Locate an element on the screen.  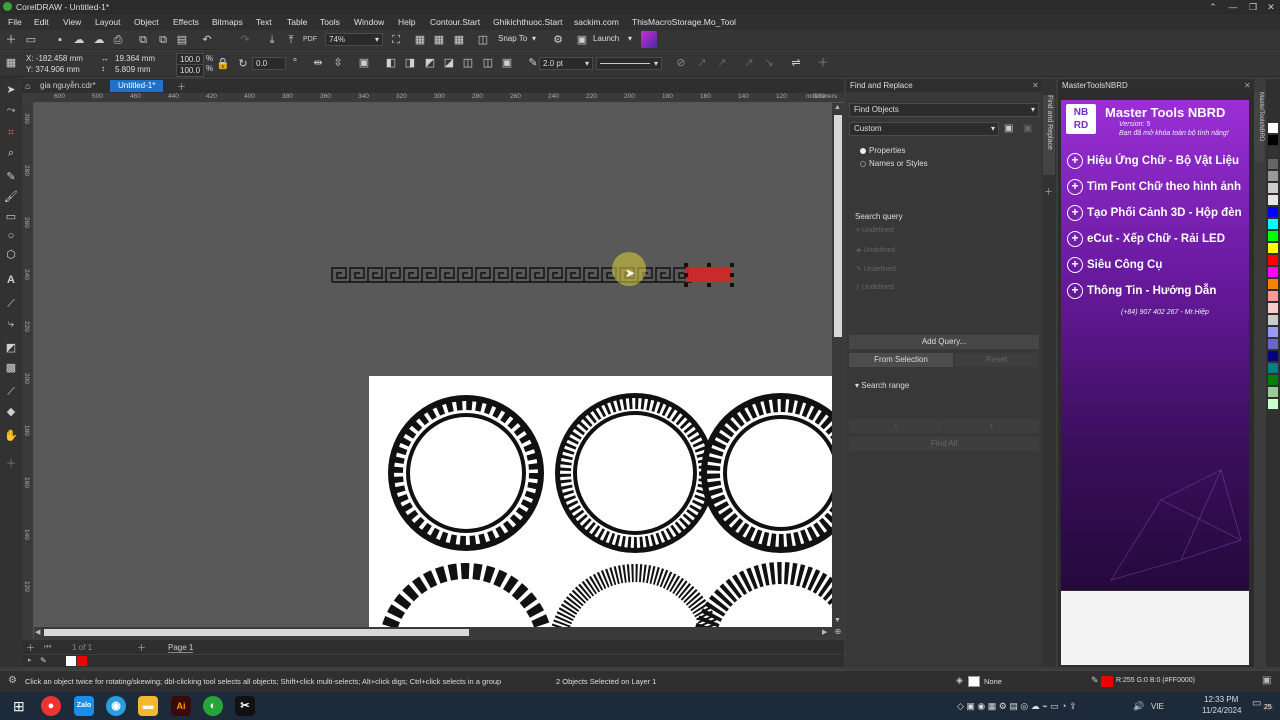
page-area is located at coordinates (600, 502).